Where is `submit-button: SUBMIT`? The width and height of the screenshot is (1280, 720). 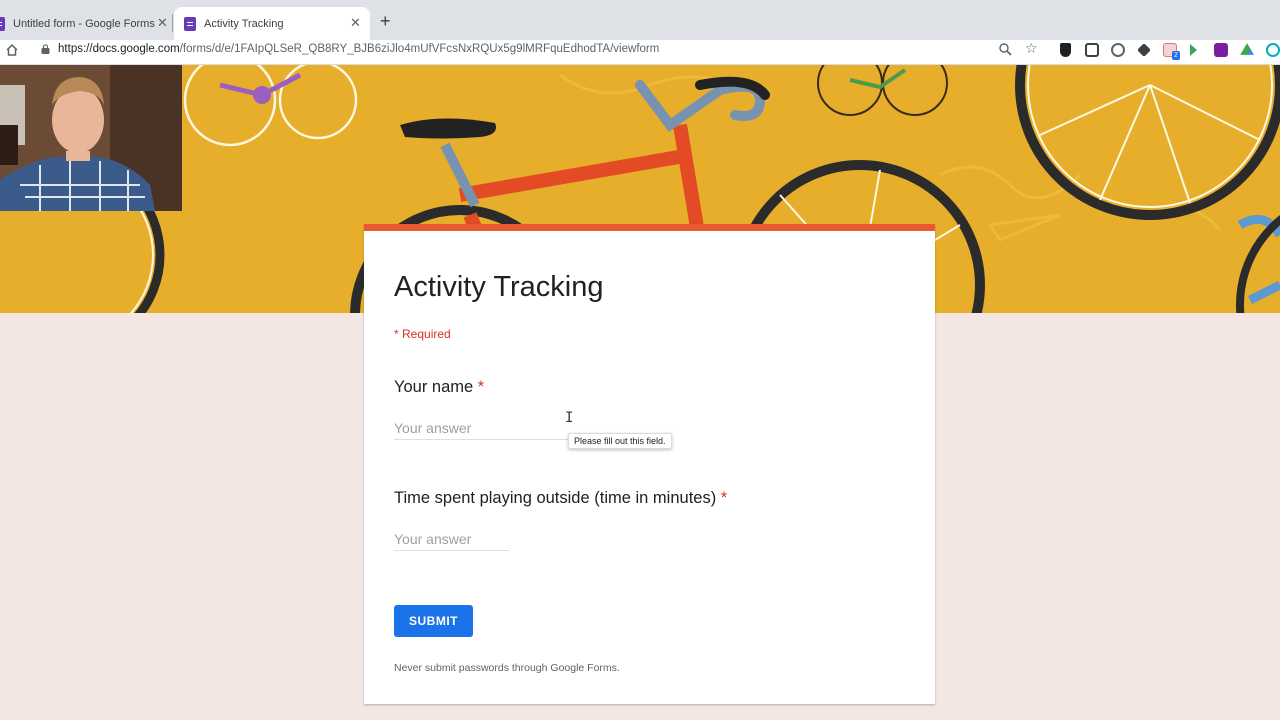
submit-button: SUBMIT is located at coordinates (433, 621).